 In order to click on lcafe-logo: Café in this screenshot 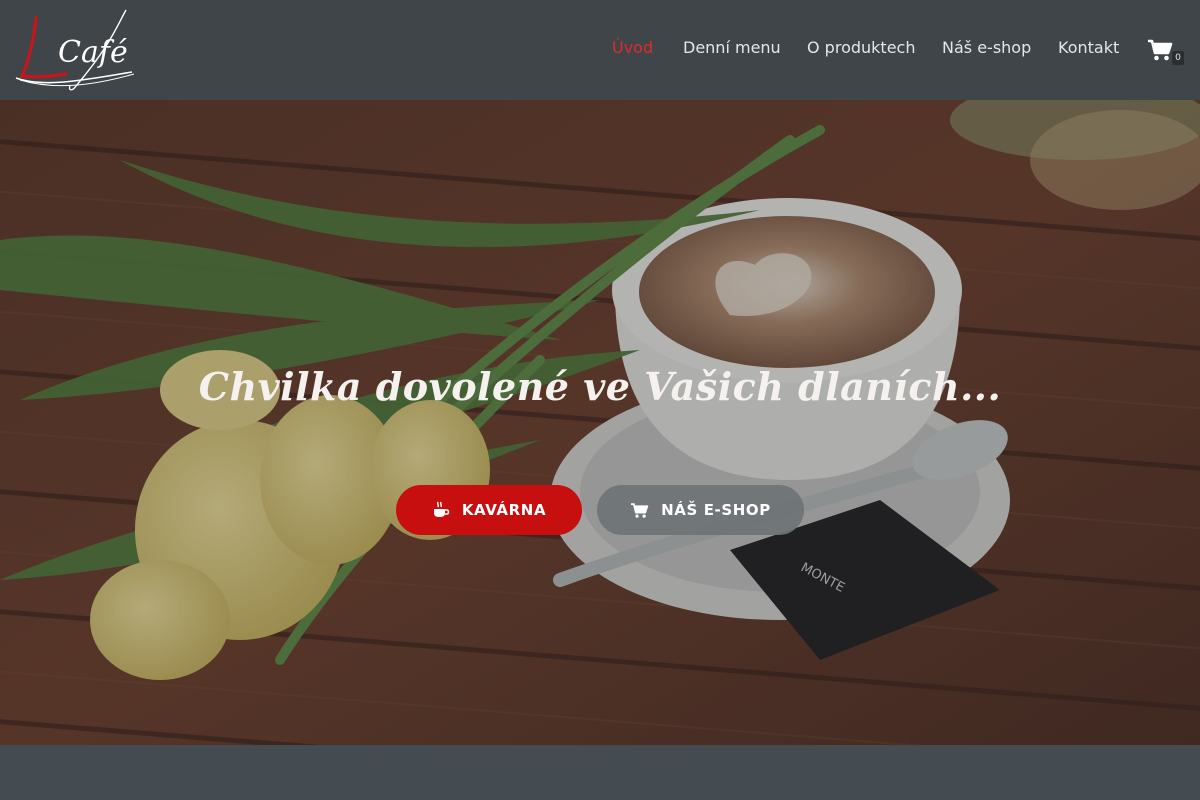, I will do `click(76, 50)`.